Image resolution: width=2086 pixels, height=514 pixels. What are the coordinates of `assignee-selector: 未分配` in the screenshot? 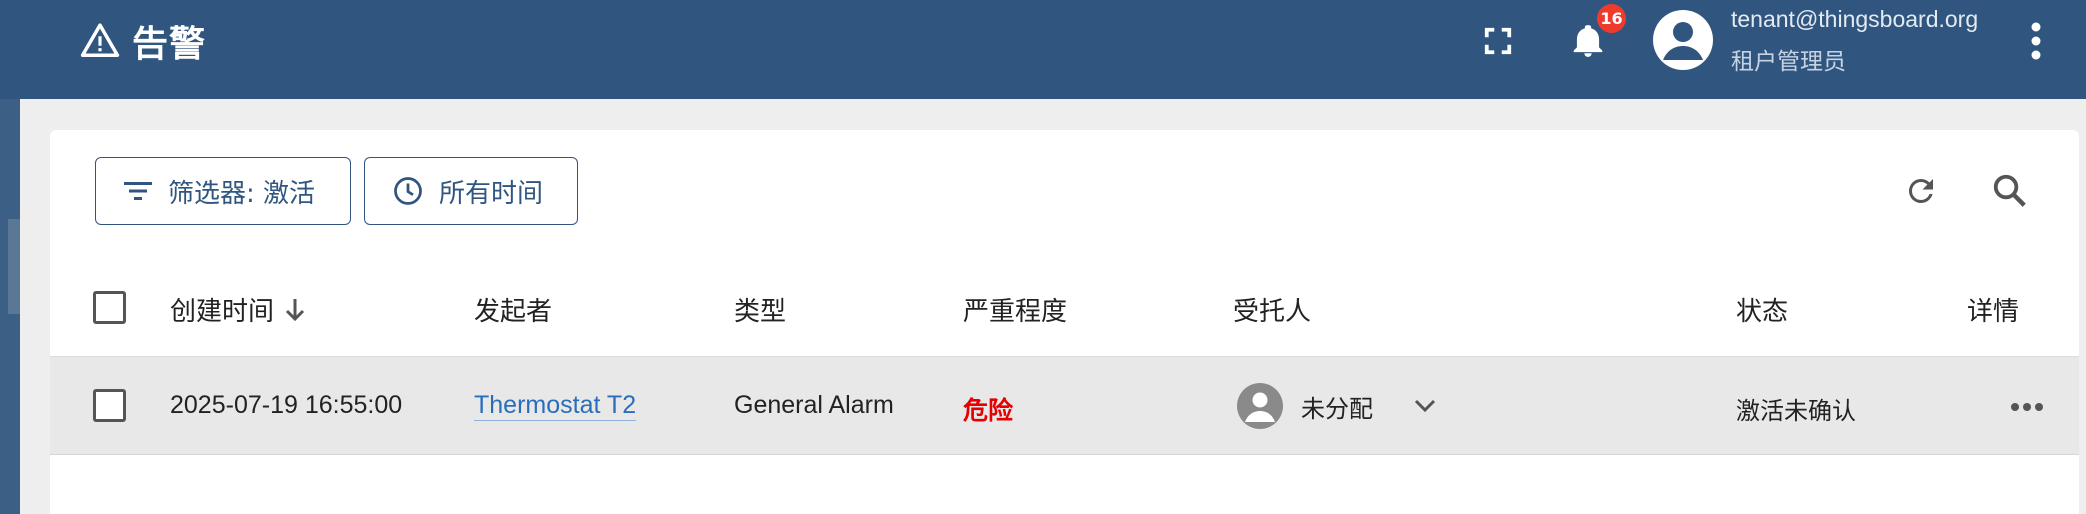 It's located at (1337, 406).